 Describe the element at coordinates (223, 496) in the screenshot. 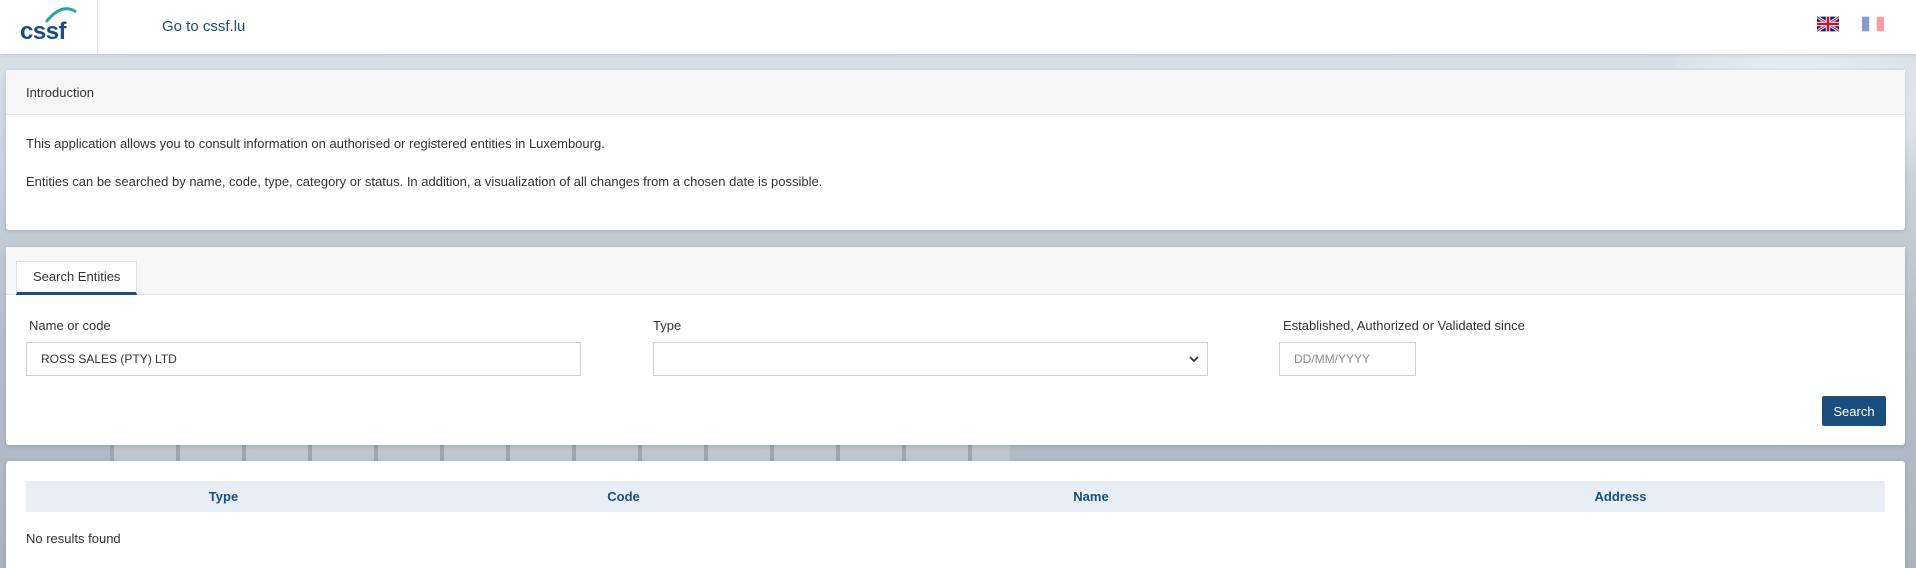

I see `column-header-type: Type` at that location.